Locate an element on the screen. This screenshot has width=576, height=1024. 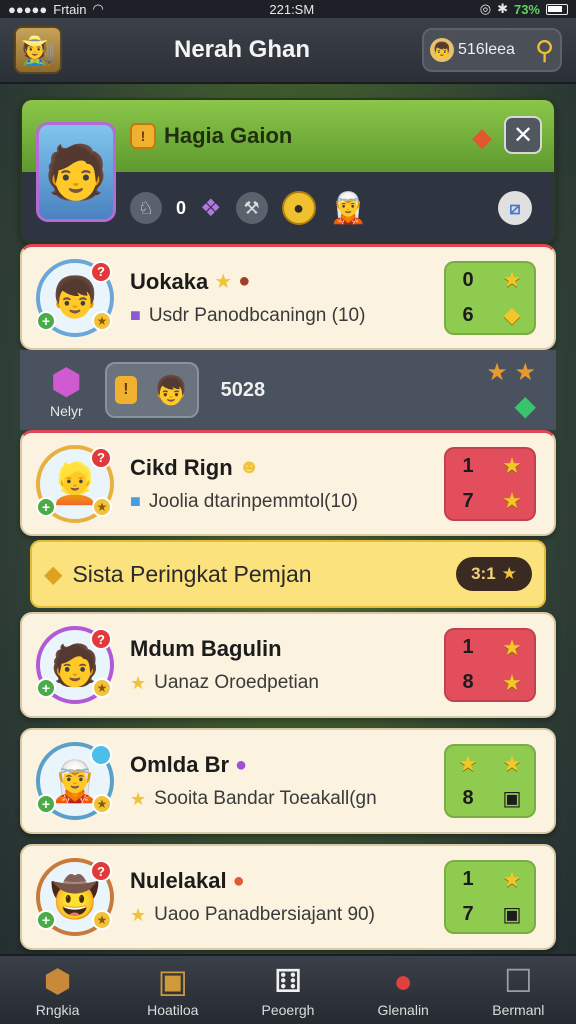
chest-icon: ▣ is located at coordinates (172, 981).